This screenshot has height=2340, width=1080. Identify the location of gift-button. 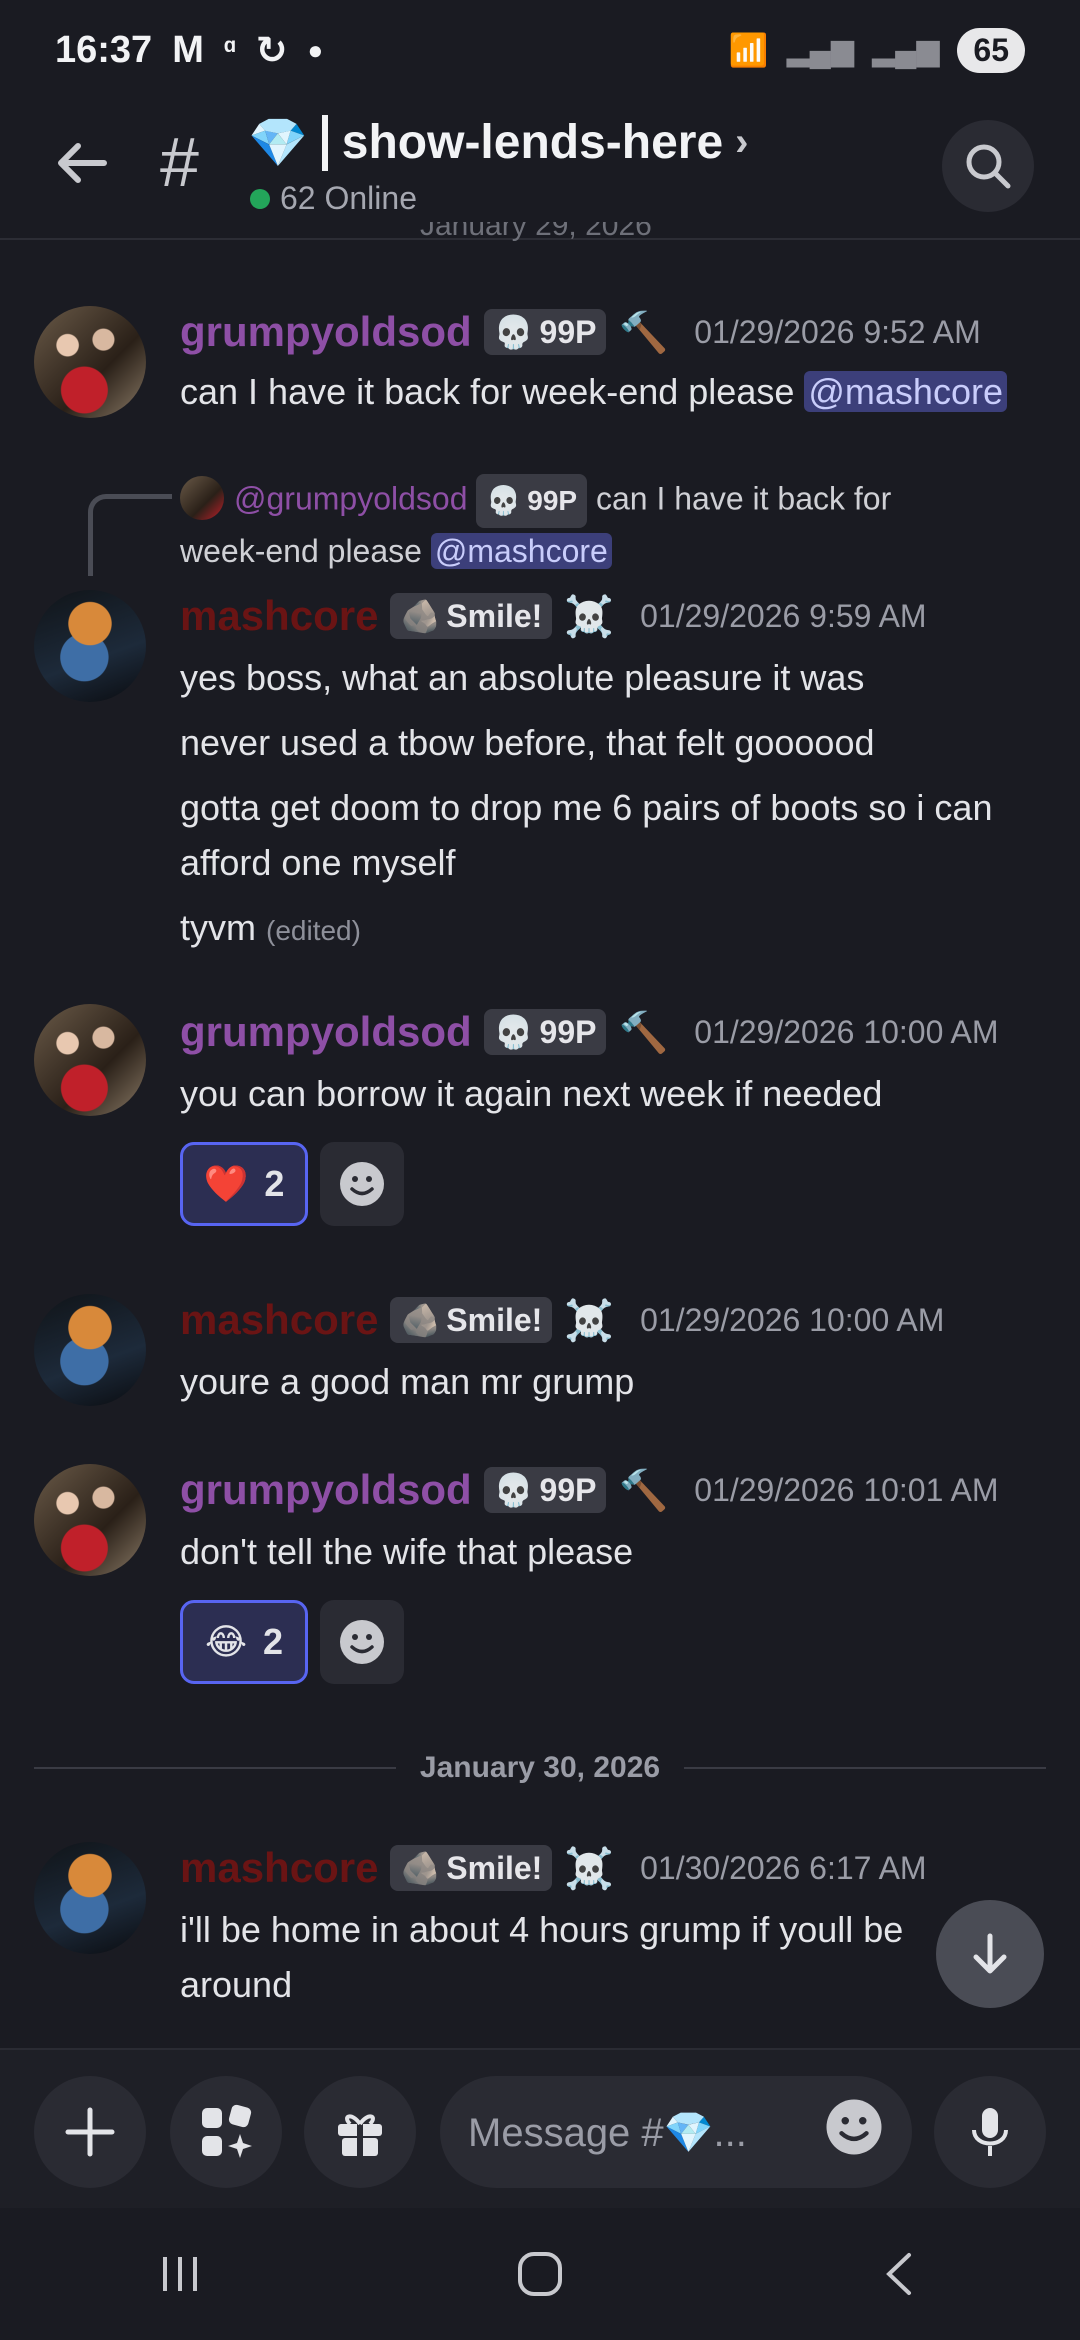
(360, 2132).